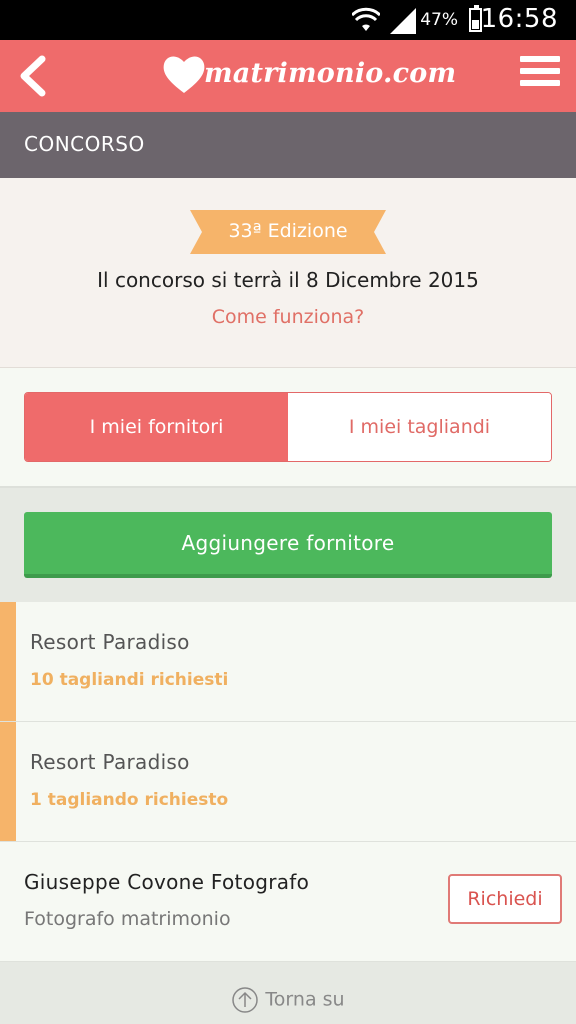 Image resolution: width=576 pixels, height=1024 pixels. What do you see at coordinates (540, 74) in the screenshot?
I see `menu-icon` at bounding box center [540, 74].